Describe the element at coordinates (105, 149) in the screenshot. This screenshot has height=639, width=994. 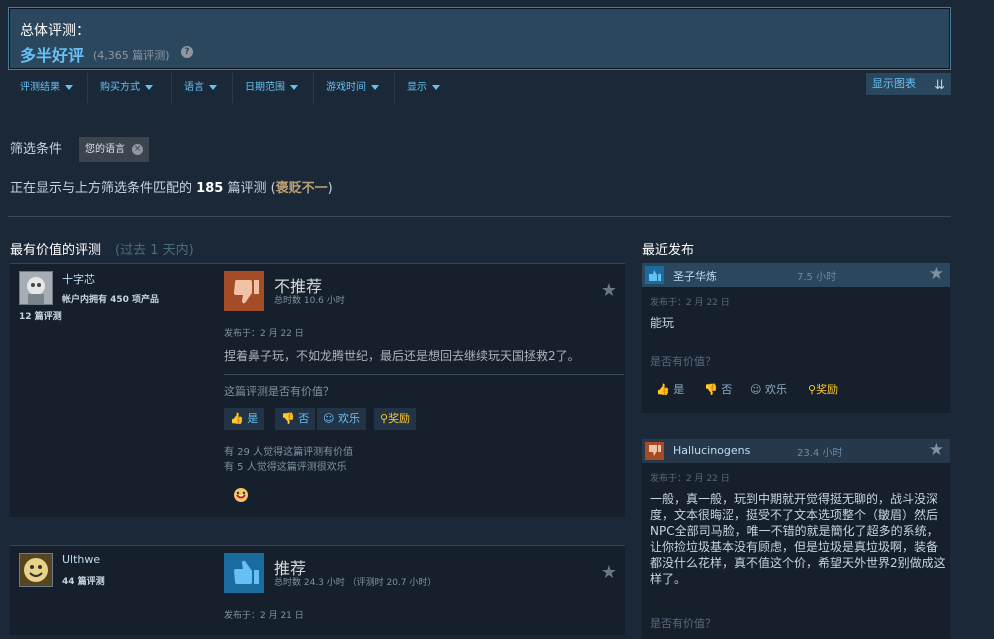
I see `chip-label: 您的语言` at that location.